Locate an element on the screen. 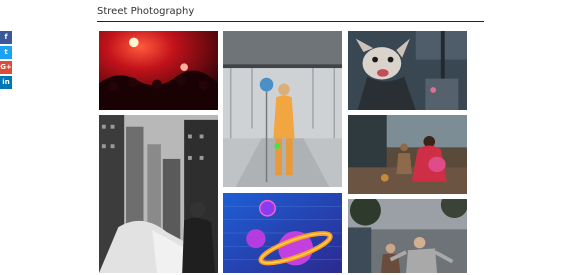 This screenshot has width=580, height=275. gallery-photo-street-dancers is located at coordinates (407, 236).